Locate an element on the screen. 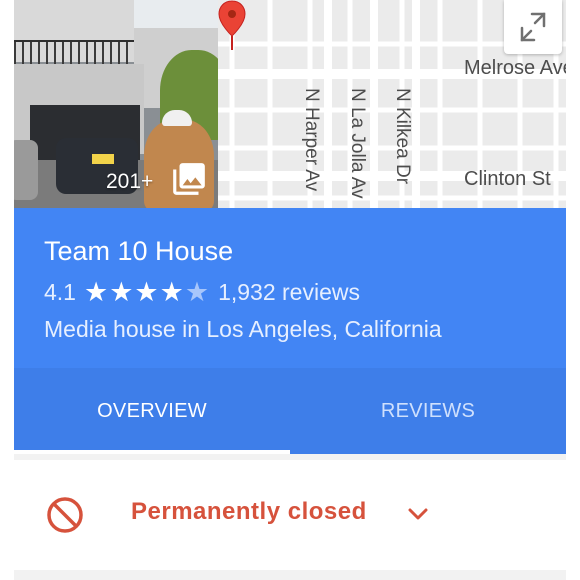  street-label-harper: N Harper Av is located at coordinates (311, 140).